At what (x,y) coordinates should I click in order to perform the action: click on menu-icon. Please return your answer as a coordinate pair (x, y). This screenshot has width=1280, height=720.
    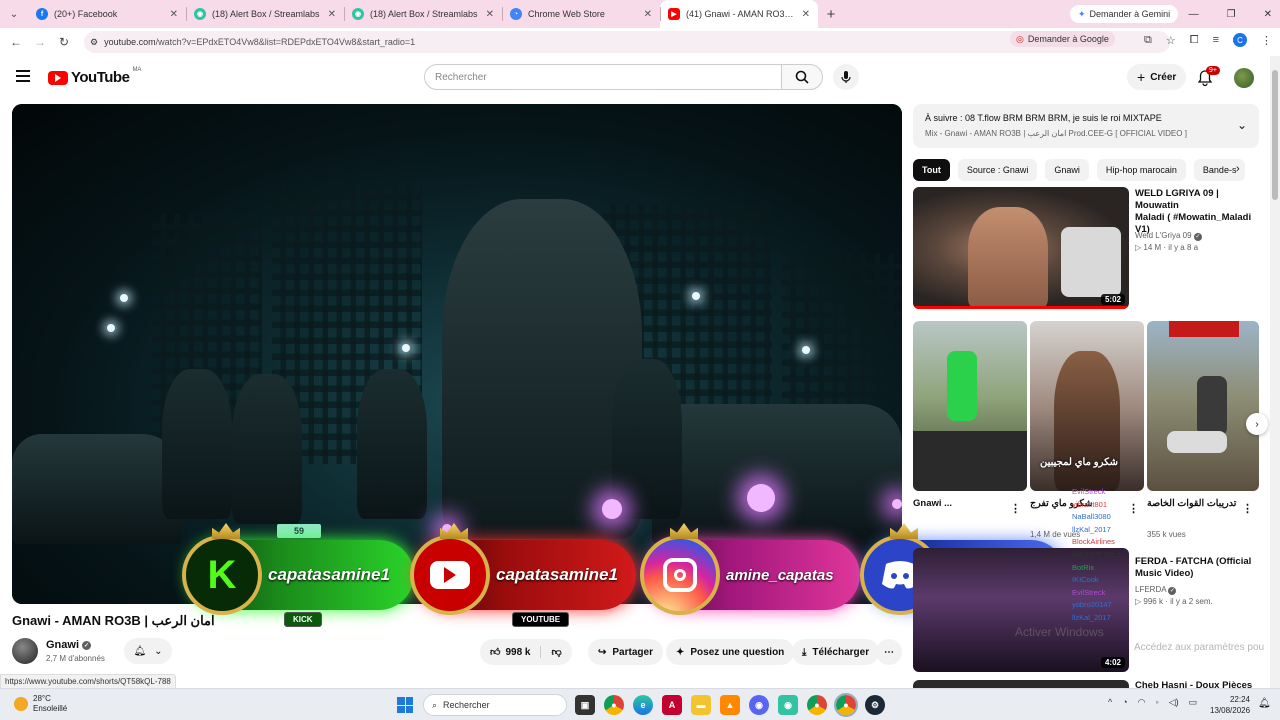
    Looking at the image, I should click on (23, 76).